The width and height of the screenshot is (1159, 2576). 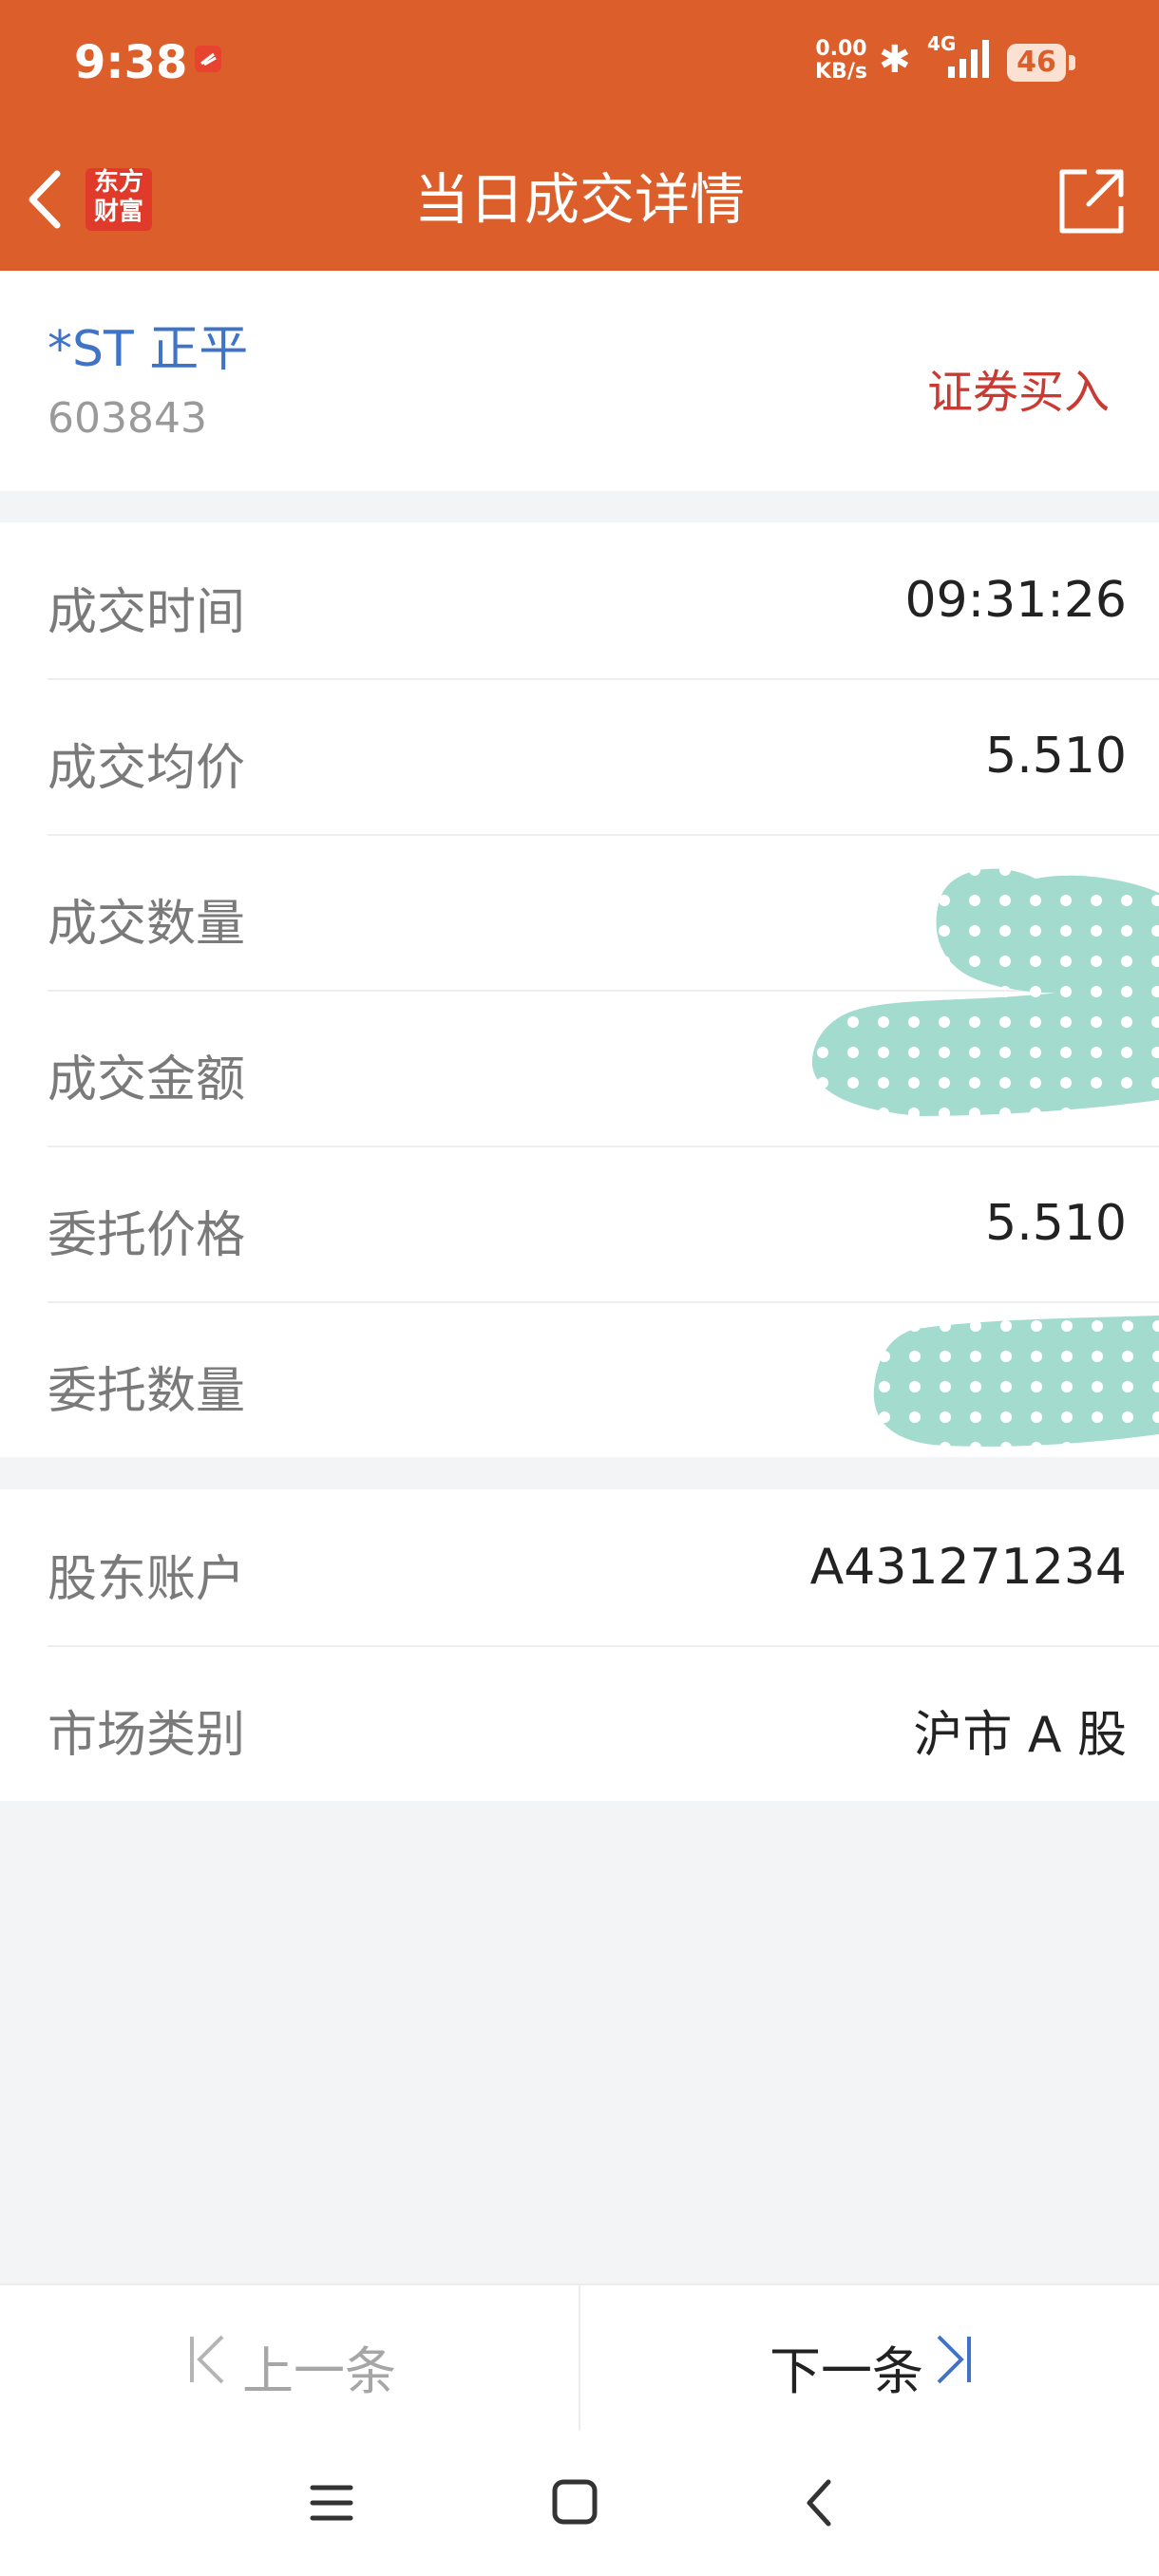 I want to click on account-section: 股东账户 A431271234 市场类别 沪市 A 股, so click(x=579, y=1645).